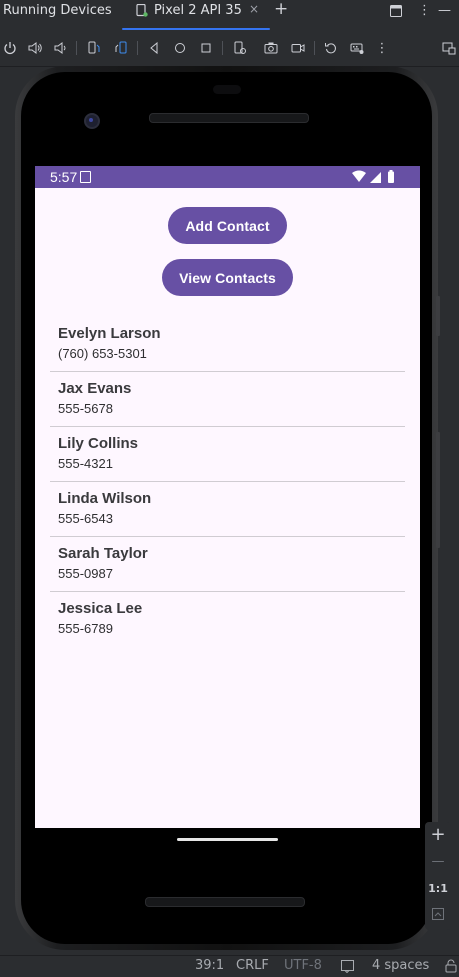 Image resolution: width=459 pixels, height=977 pixels. What do you see at coordinates (121, 48) in the screenshot?
I see `rotate-right-icon` at bounding box center [121, 48].